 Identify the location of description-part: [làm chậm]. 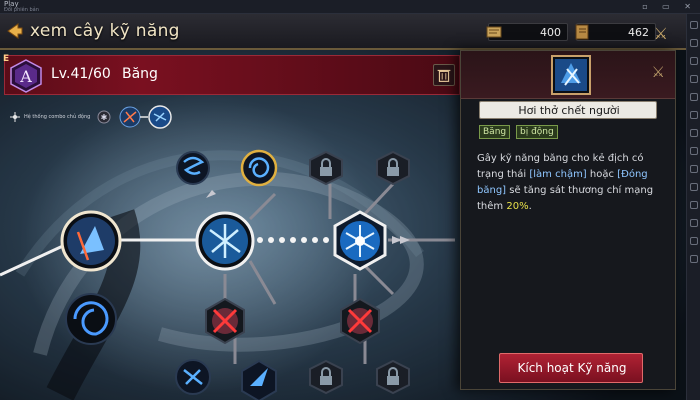
(558, 174).